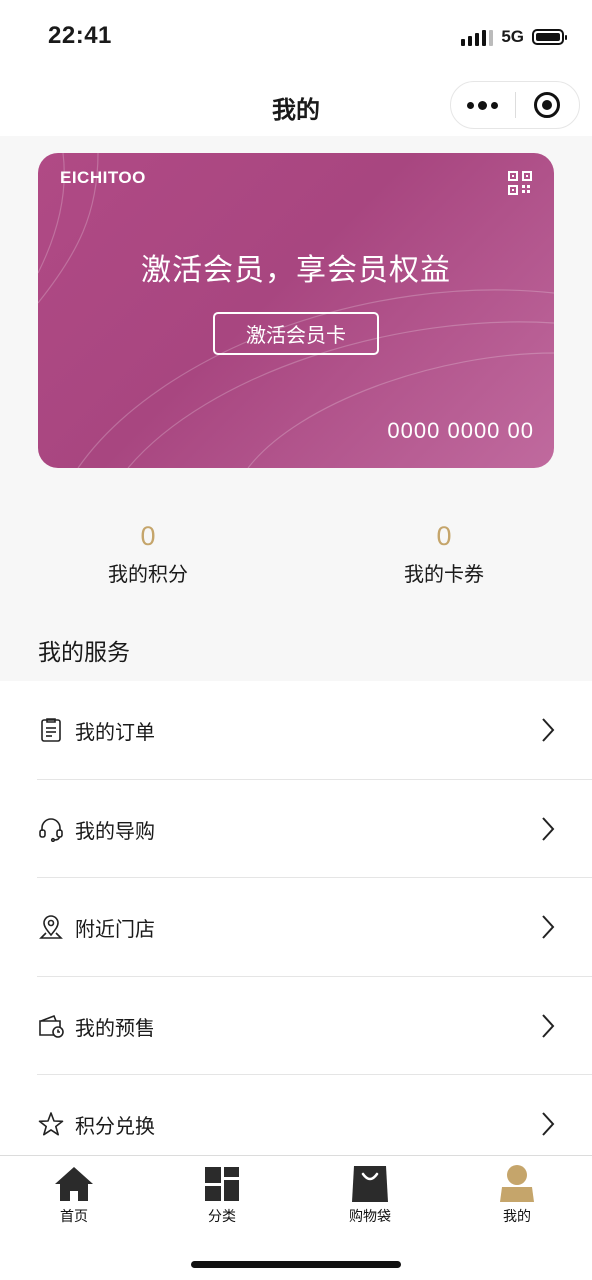  I want to click on order-list-icon, so click(51, 730).